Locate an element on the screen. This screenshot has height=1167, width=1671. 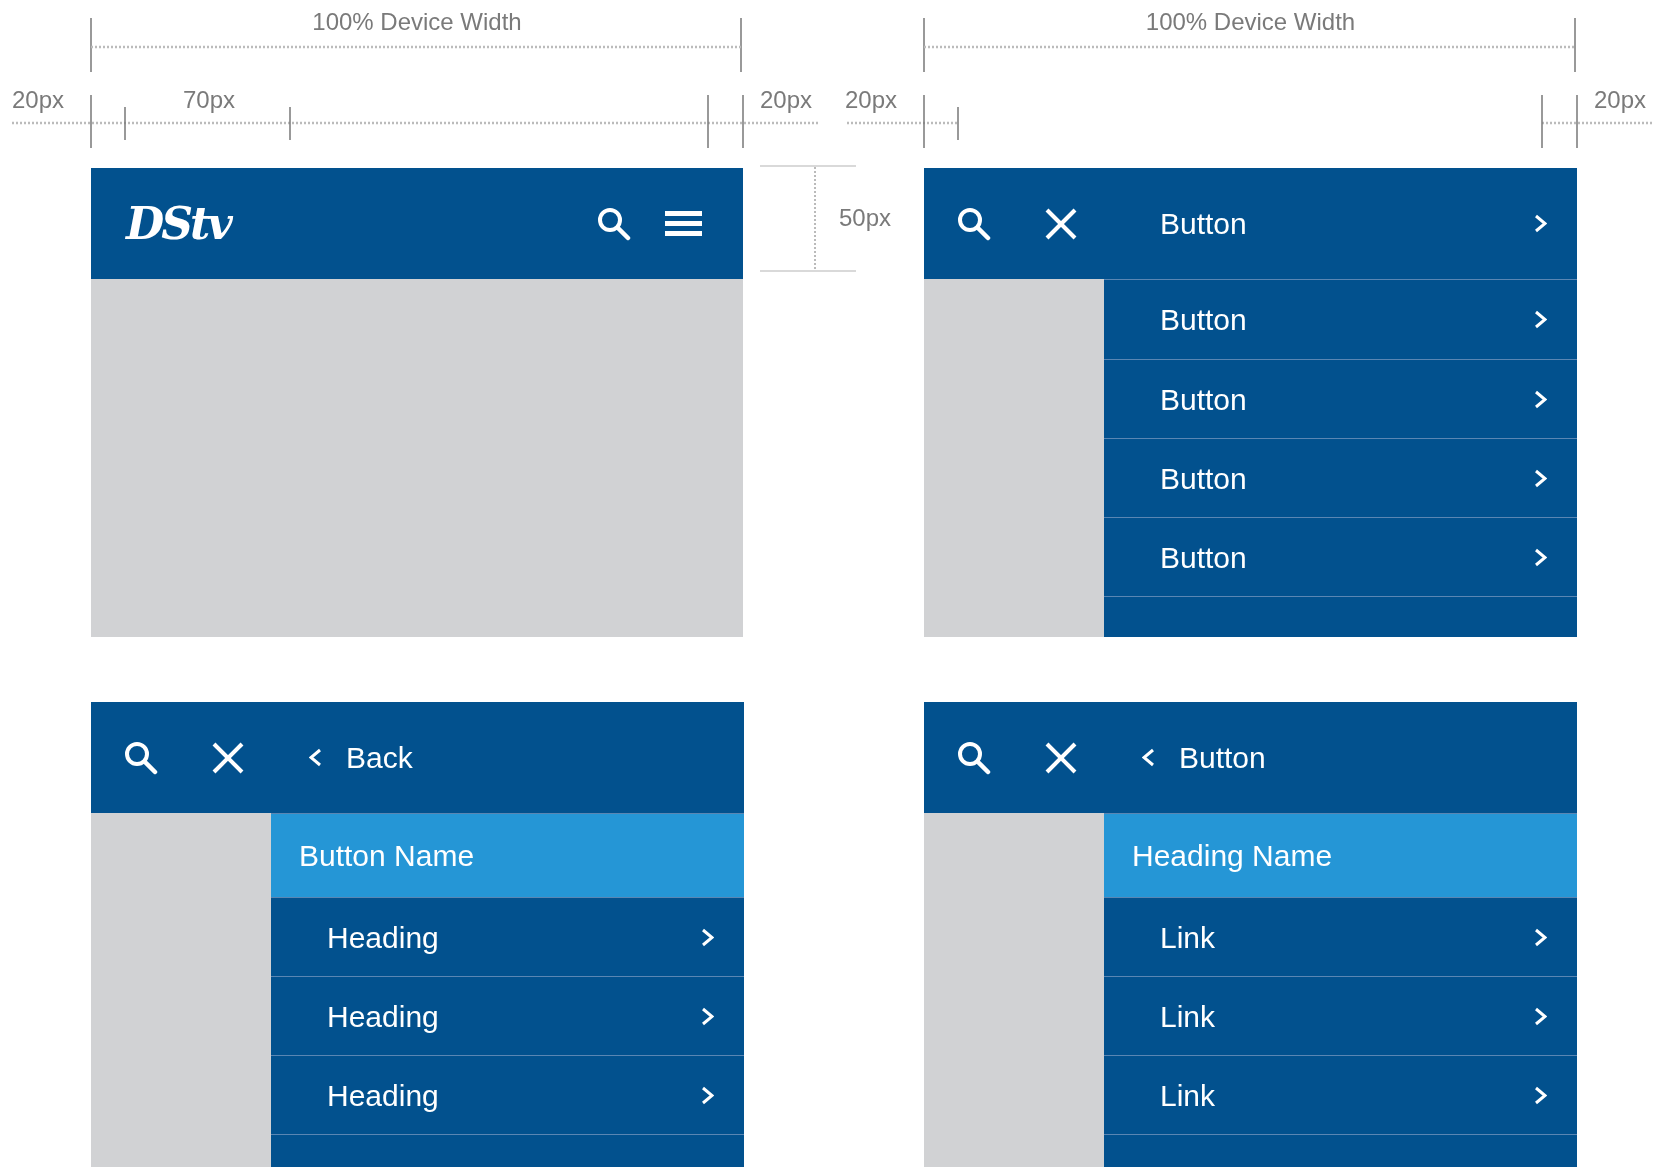
menu-icon is located at coordinates (683, 223).